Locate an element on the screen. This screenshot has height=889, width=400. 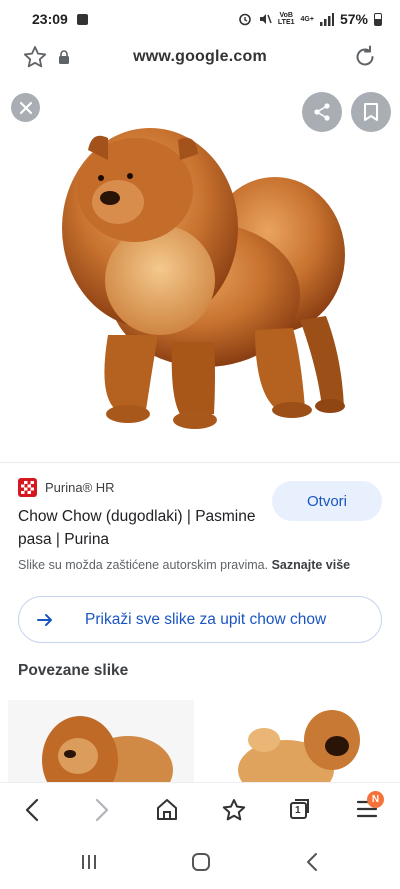
bookmarks-icon is located at coordinates (234, 810).